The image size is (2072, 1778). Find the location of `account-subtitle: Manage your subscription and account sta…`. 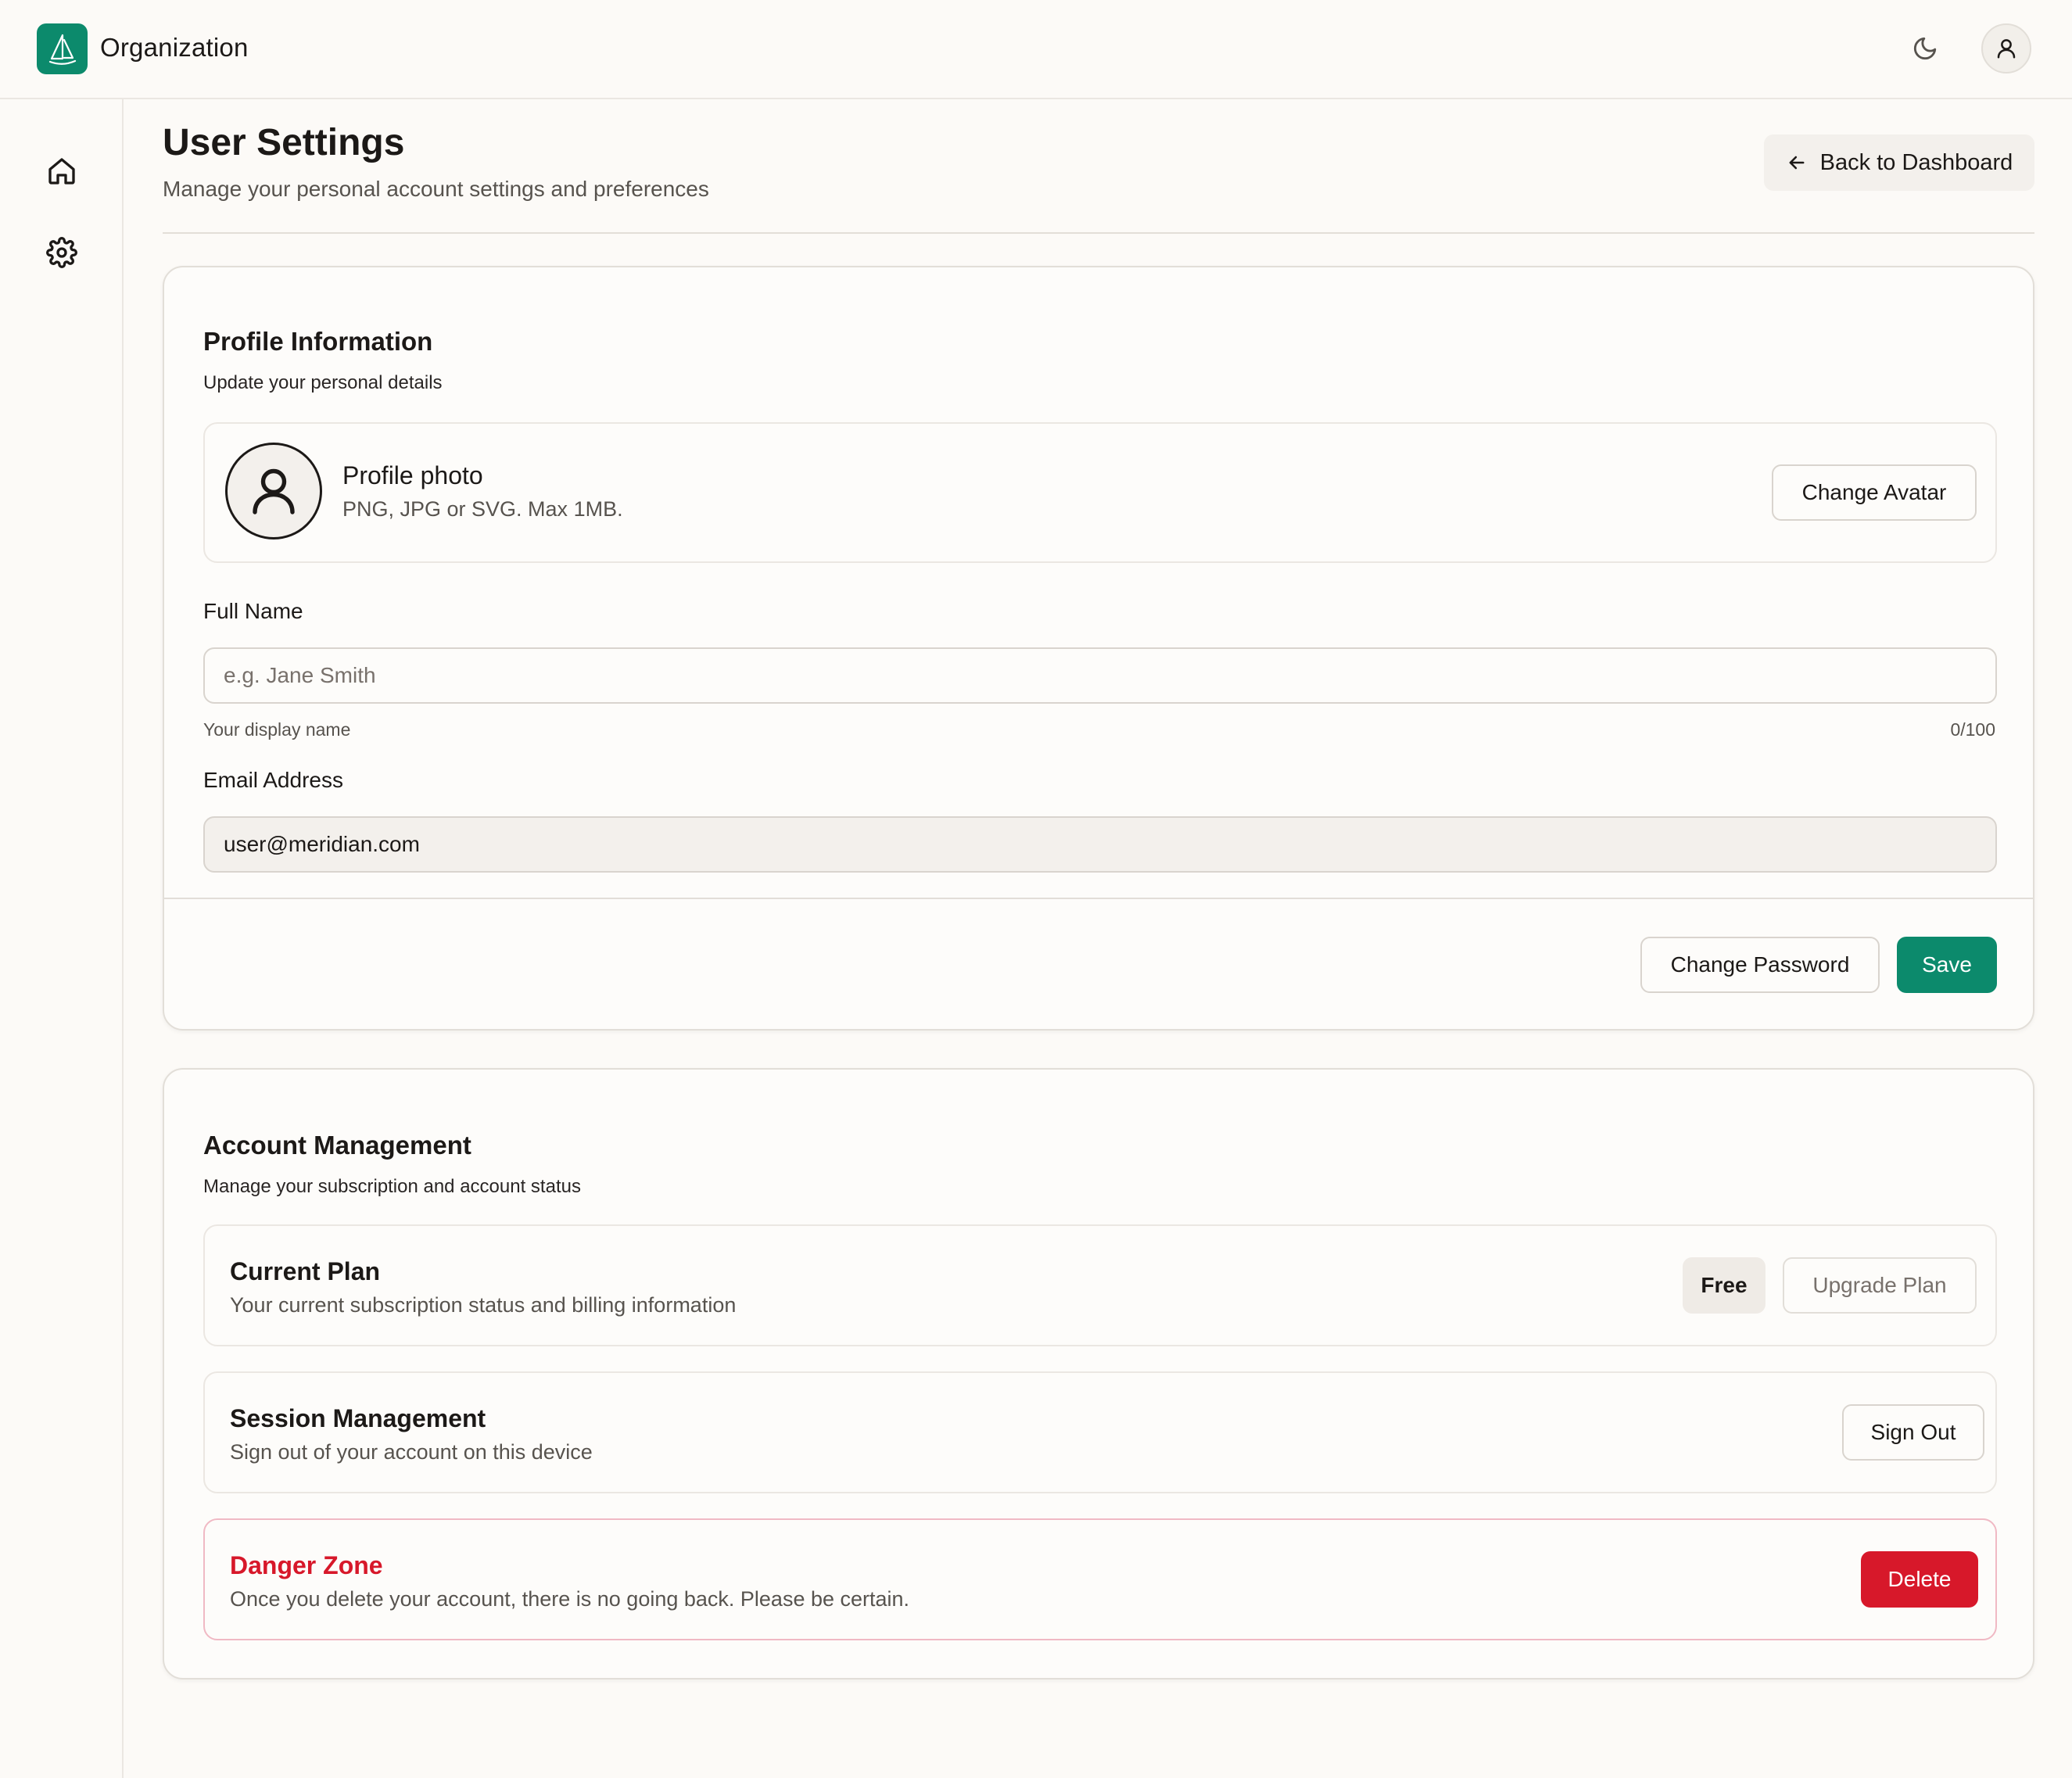

account-subtitle: Manage your subscription and account sta… is located at coordinates (392, 1186).